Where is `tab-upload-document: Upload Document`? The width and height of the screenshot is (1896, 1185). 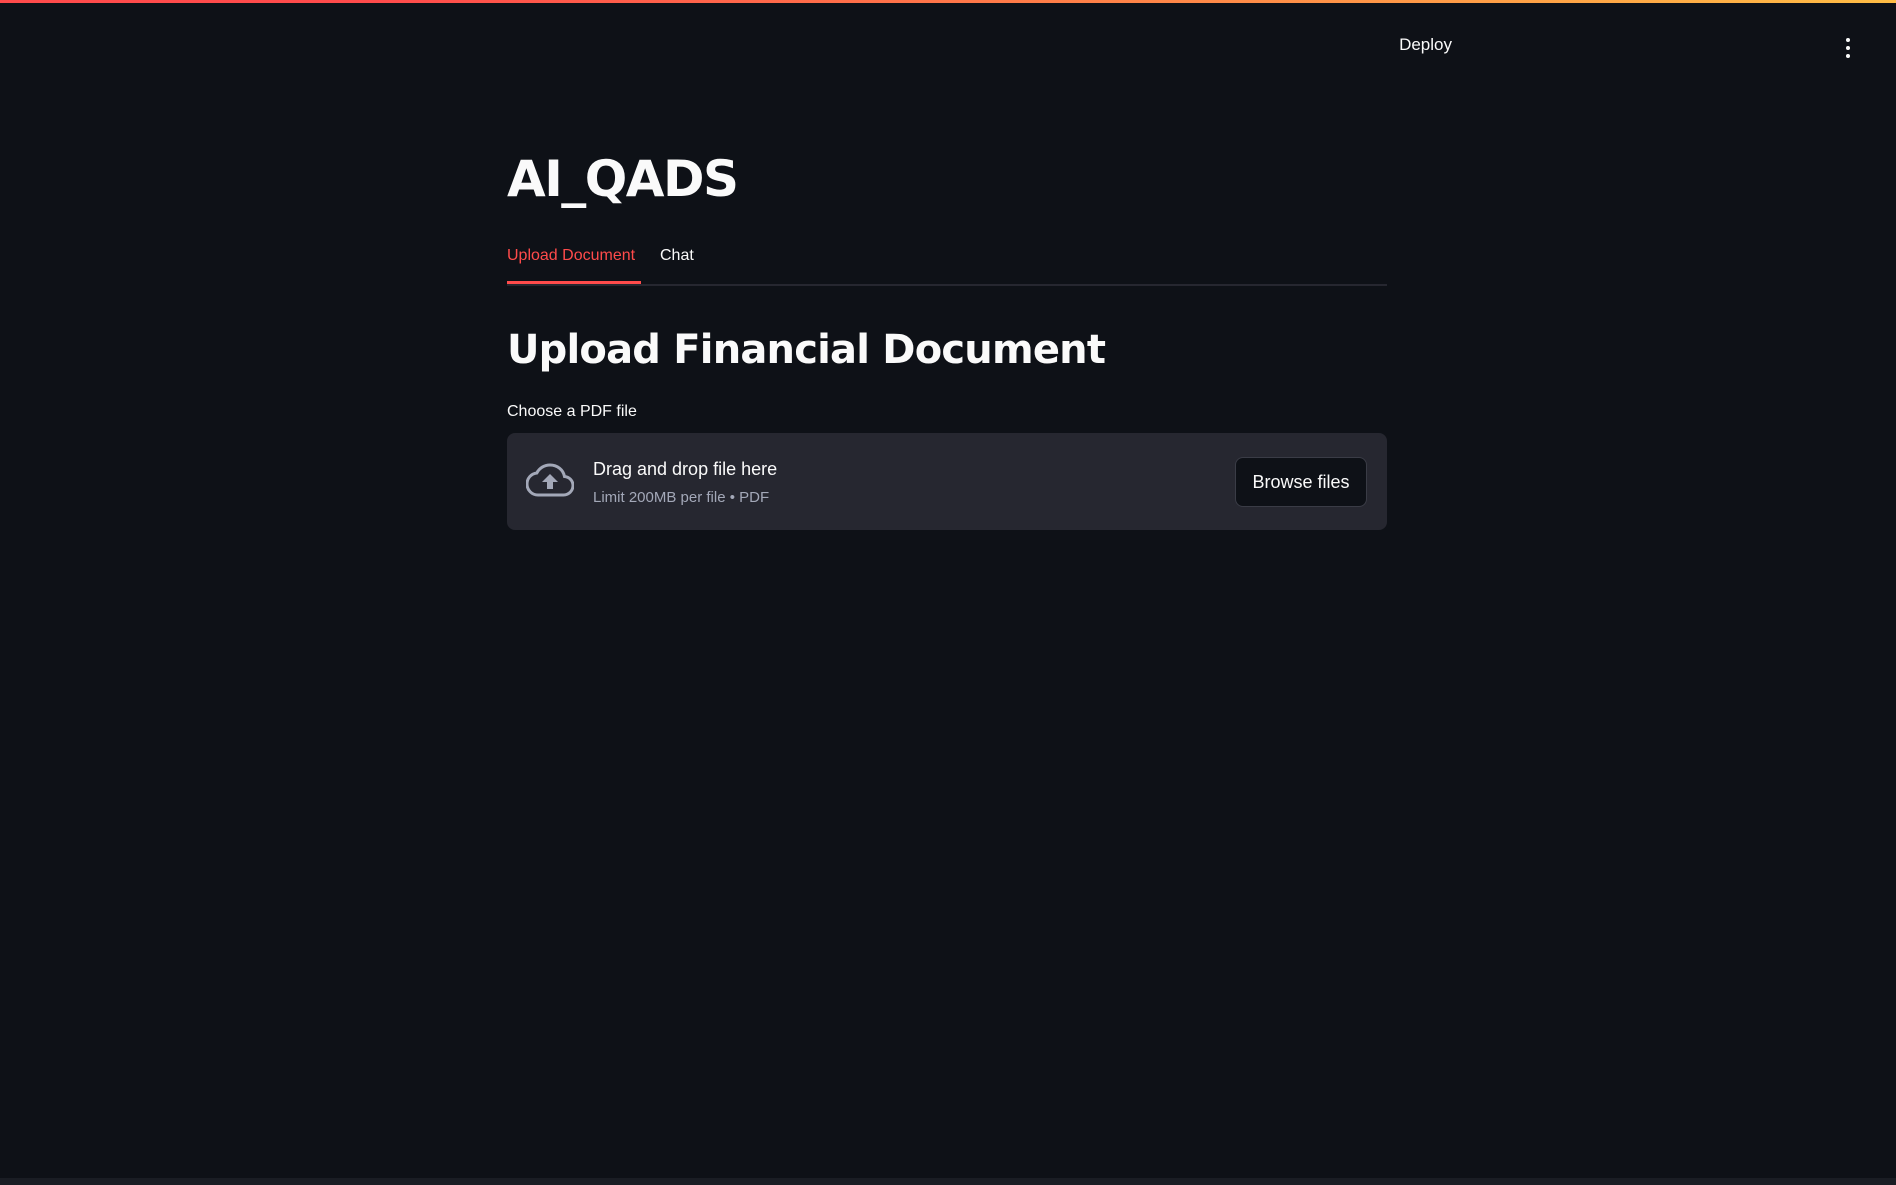 tab-upload-document: Upload Document is located at coordinates (574, 262).